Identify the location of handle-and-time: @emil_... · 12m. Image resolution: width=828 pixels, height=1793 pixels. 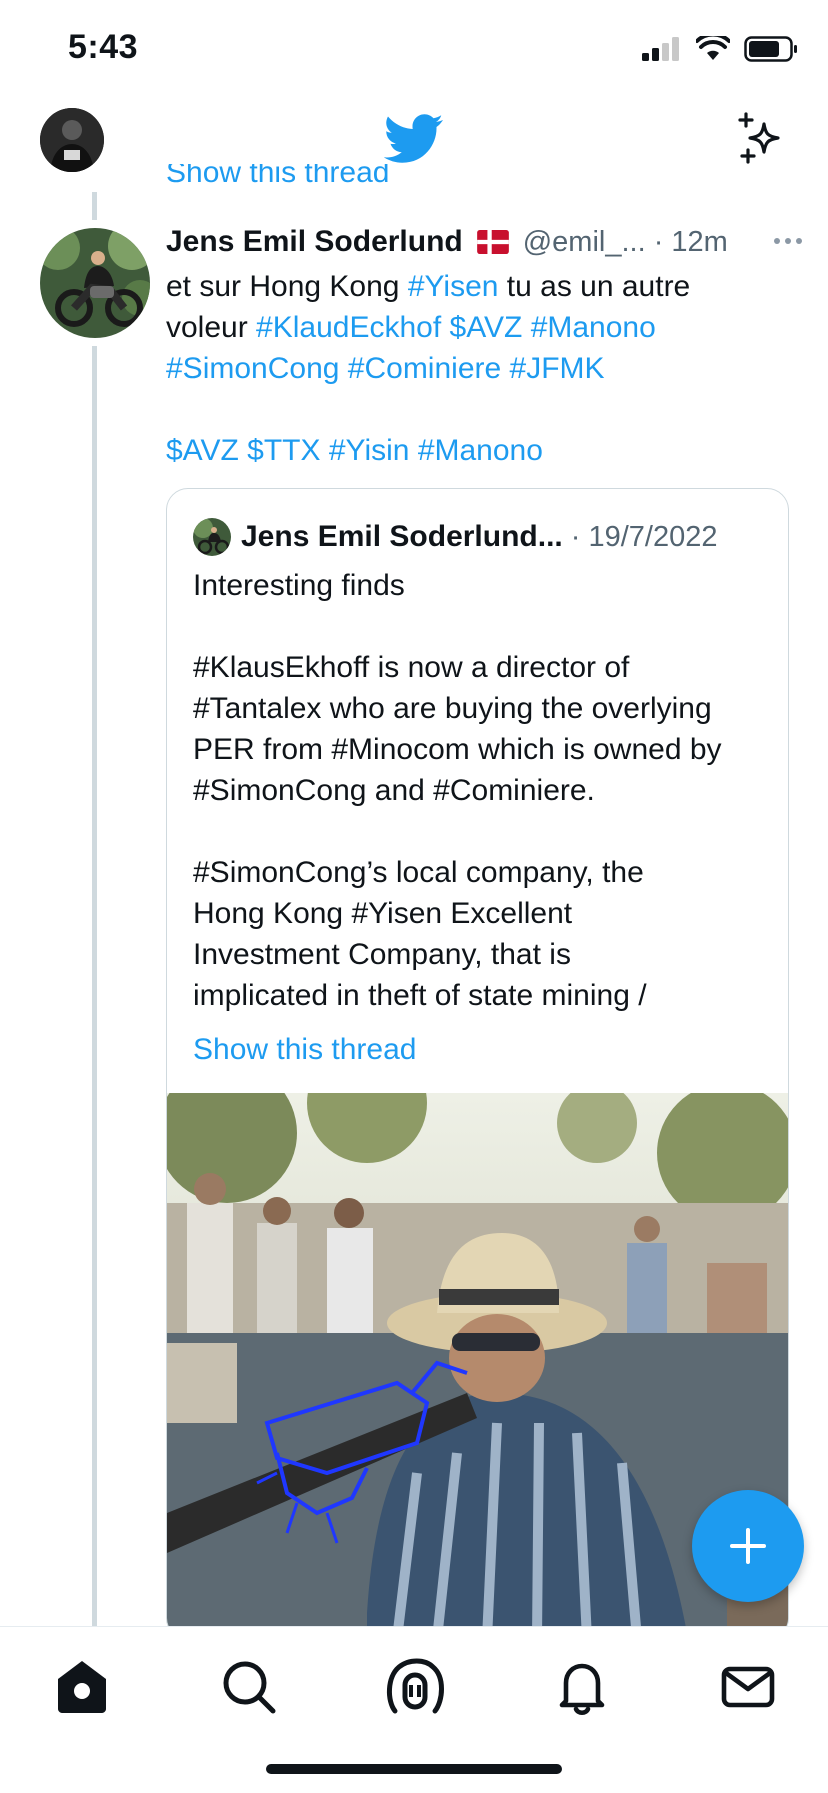
(625, 241).